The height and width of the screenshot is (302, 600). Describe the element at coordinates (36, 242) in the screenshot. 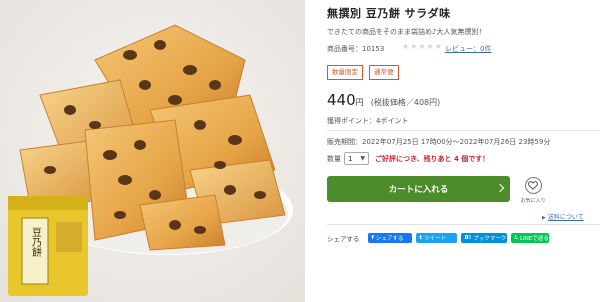

I see `package-label: 豆乃餅` at that location.